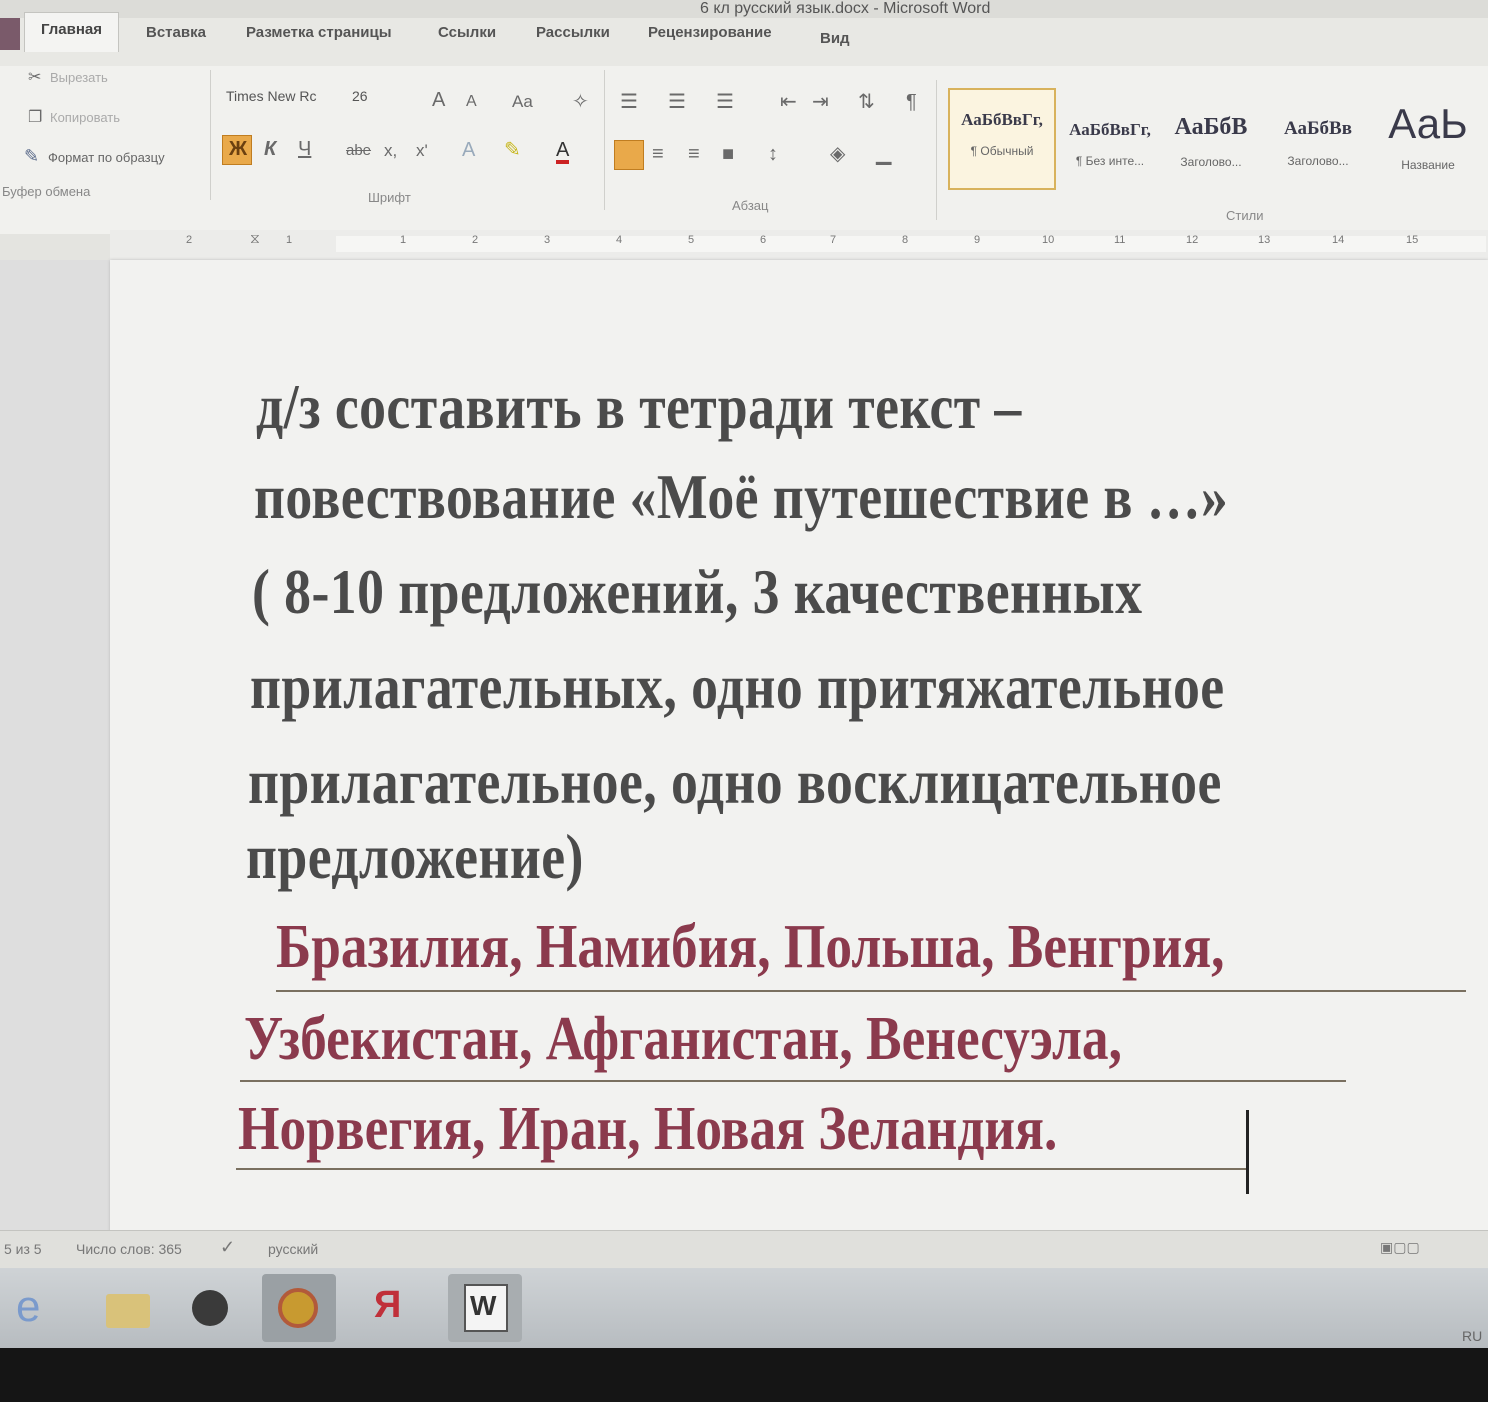 The height and width of the screenshot is (1402, 1488). I want to click on ruler-number: 10, so click(1048, 240).